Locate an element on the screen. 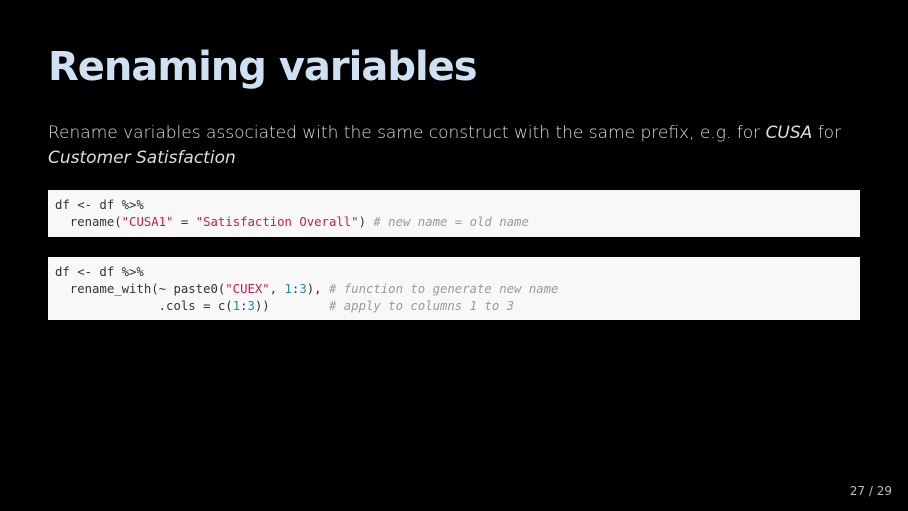 This screenshot has width=908, height=511. slide-title: Renaming variables is located at coordinates (263, 67).